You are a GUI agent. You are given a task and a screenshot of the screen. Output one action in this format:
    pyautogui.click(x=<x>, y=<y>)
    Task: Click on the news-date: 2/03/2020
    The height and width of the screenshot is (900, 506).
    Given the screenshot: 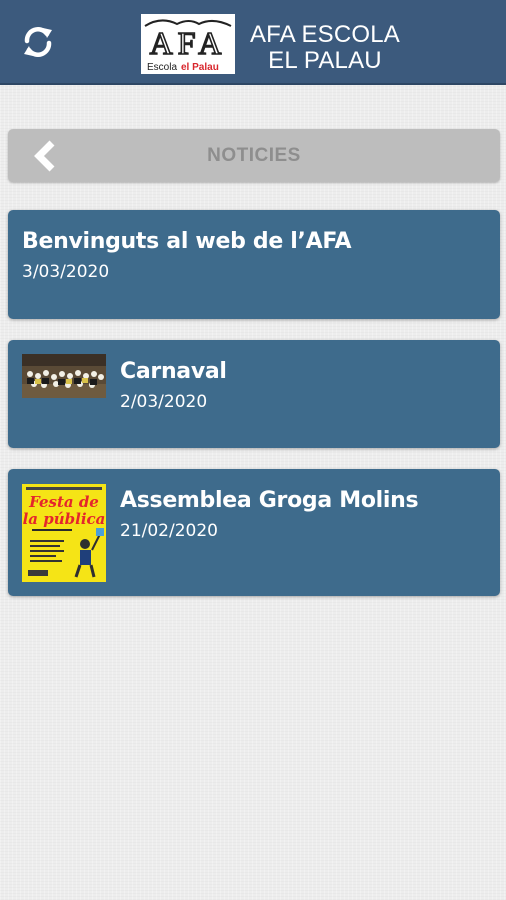 What is the action you would take?
    pyautogui.click(x=164, y=402)
    